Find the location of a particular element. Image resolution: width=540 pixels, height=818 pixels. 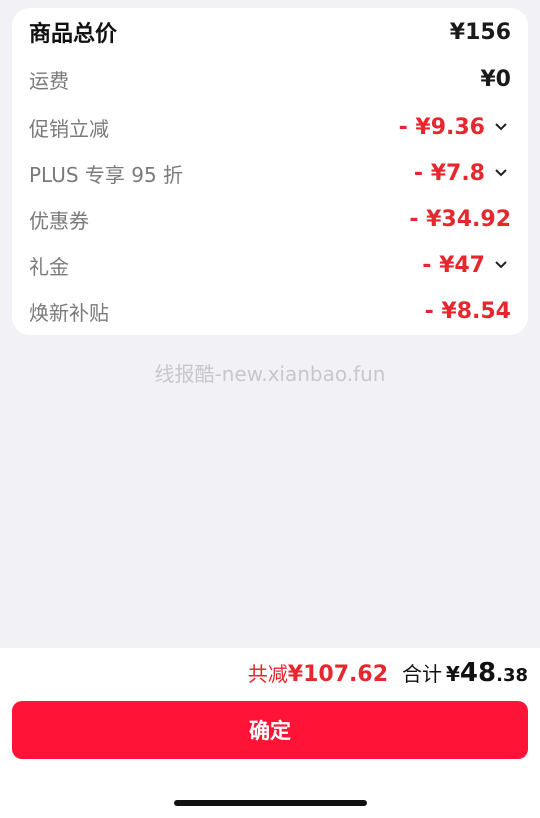

row-promotion: 促销立减 - ¥9.36 is located at coordinates (270, 127).